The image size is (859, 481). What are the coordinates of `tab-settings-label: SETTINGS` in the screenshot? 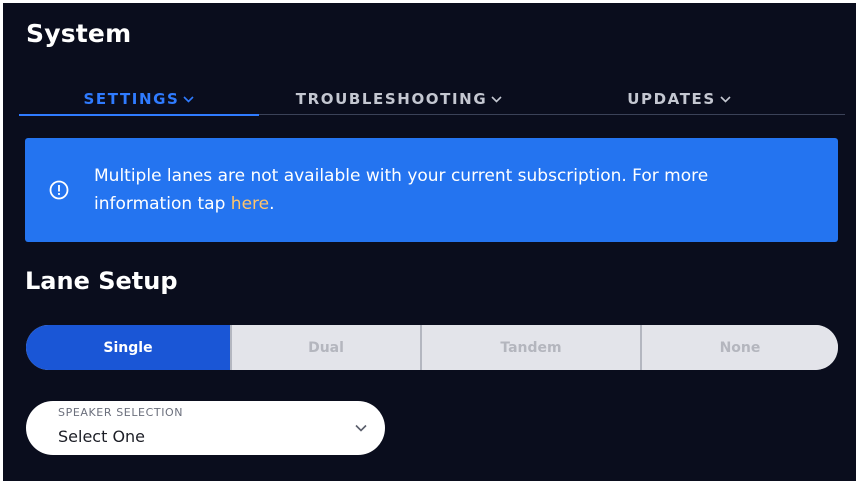 It's located at (131, 99).